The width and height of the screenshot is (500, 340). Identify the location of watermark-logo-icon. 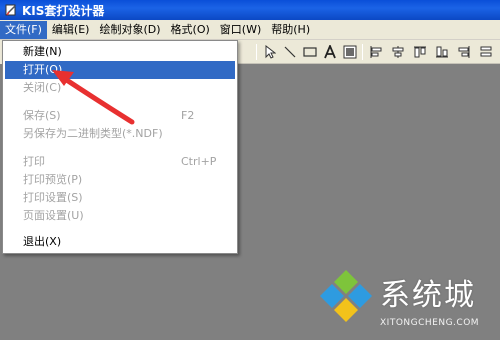
(346, 296).